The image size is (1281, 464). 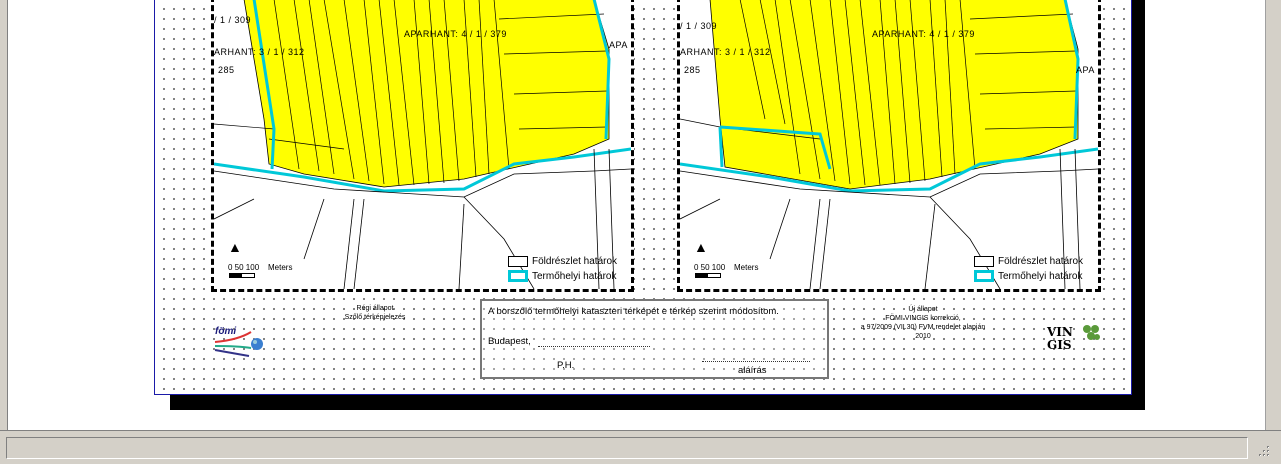 What do you see at coordinates (375, 313) in the screenshot?
I see `old-state-caption: Régi állapot Szőlő térképjelezés` at bounding box center [375, 313].